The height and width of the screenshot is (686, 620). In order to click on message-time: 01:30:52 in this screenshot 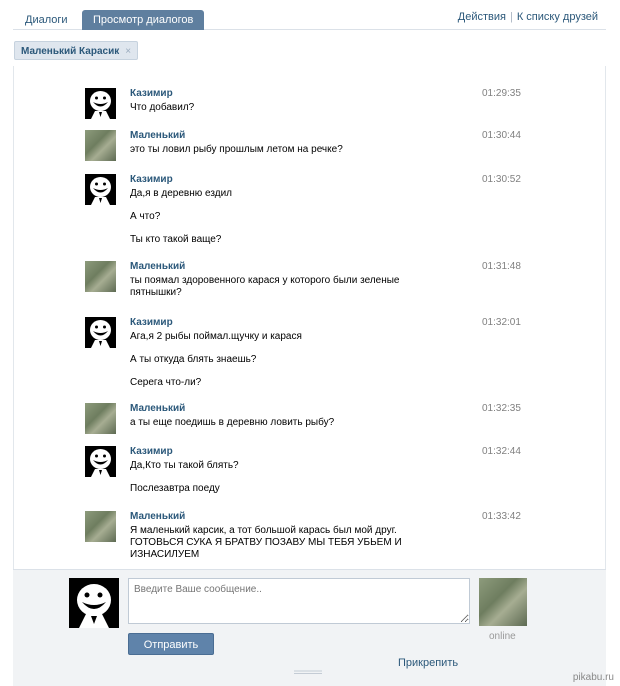, I will do `click(501, 179)`.